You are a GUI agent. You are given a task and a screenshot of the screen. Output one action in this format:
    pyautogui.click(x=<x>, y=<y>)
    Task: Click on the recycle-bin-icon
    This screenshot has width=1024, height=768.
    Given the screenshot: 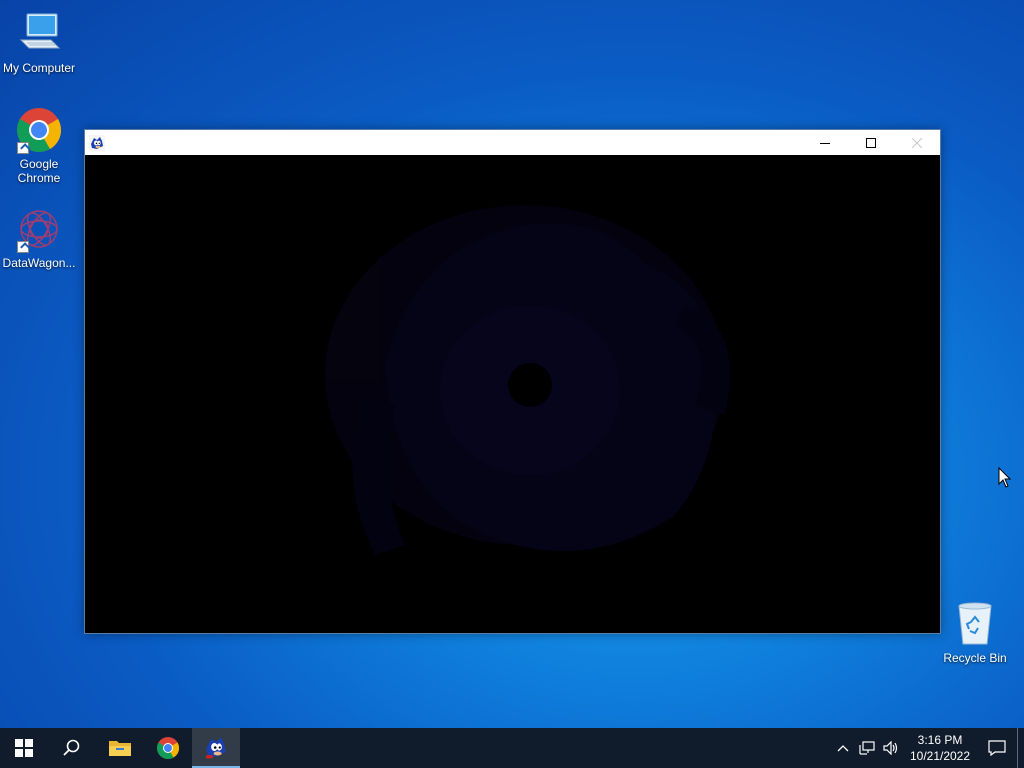 What is the action you would take?
    pyautogui.click(x=975, y=624)
    